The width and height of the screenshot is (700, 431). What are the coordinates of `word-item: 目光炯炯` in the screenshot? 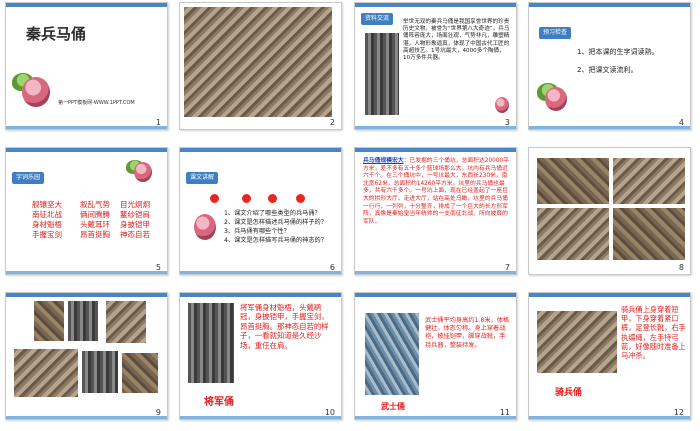 It's located at (135, 204).